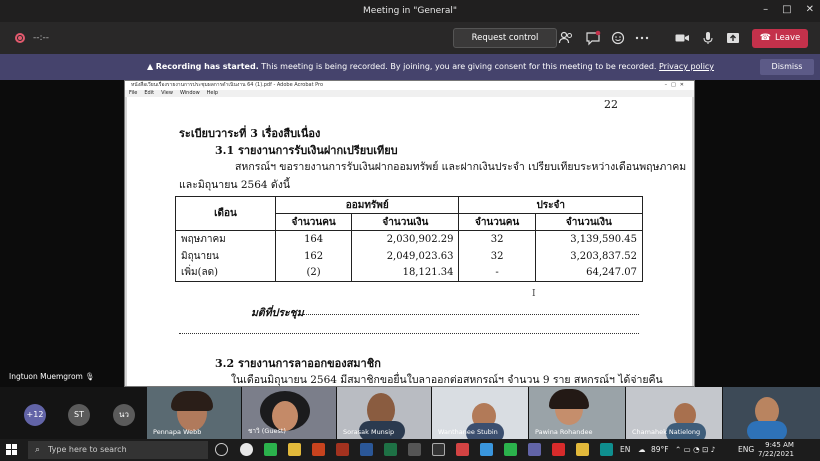  I want to click on resolution-label: มติที่ประชุม, so click(277, 313).